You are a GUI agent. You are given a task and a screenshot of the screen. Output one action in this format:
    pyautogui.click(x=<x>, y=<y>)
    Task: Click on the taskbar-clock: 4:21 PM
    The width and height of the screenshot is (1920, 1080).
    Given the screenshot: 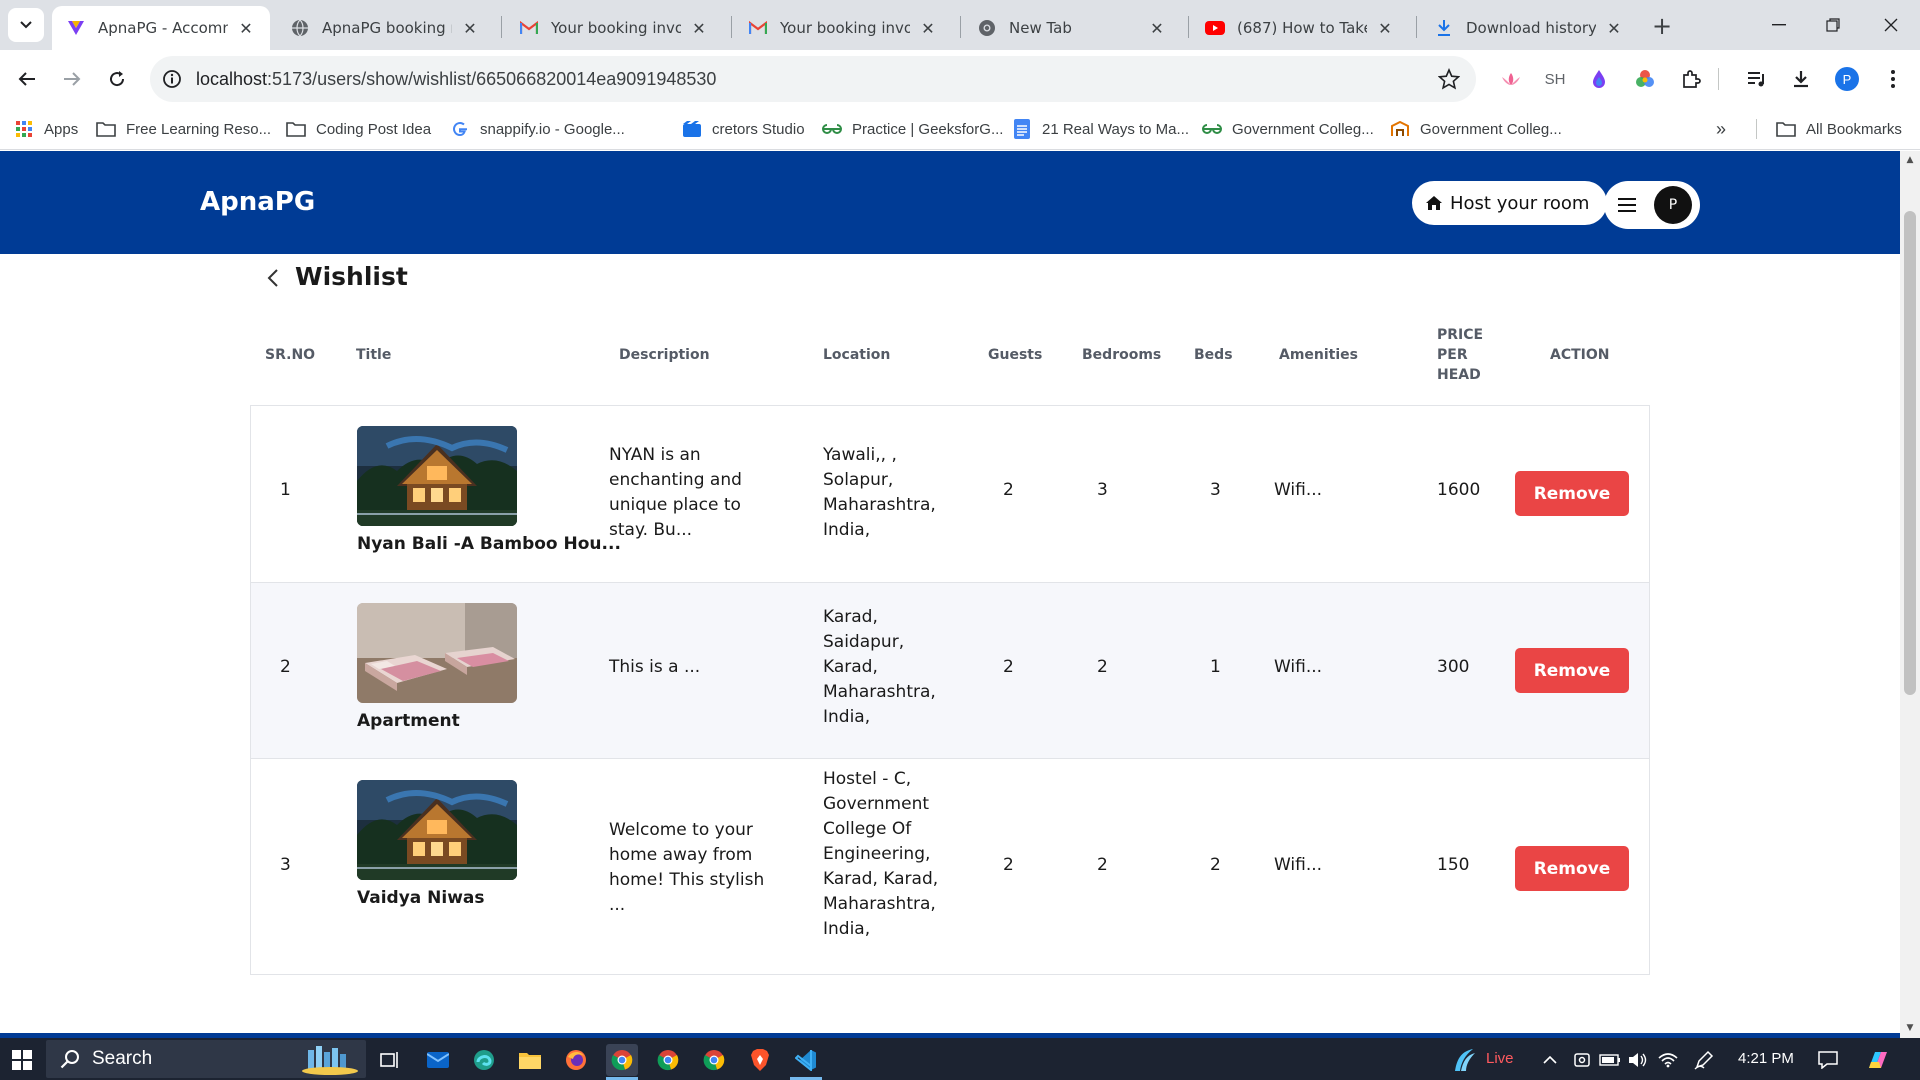 What is the action you would take?
    pyautogui.click(x=1766, y=1058)
    